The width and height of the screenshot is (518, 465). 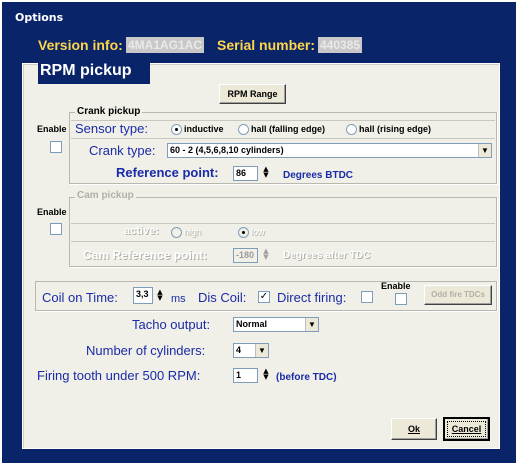 What do you see at coordinates (167, 172) in the screenshot?
I see `reference-point-label: Reference point:` at bounding box center [167, 172].